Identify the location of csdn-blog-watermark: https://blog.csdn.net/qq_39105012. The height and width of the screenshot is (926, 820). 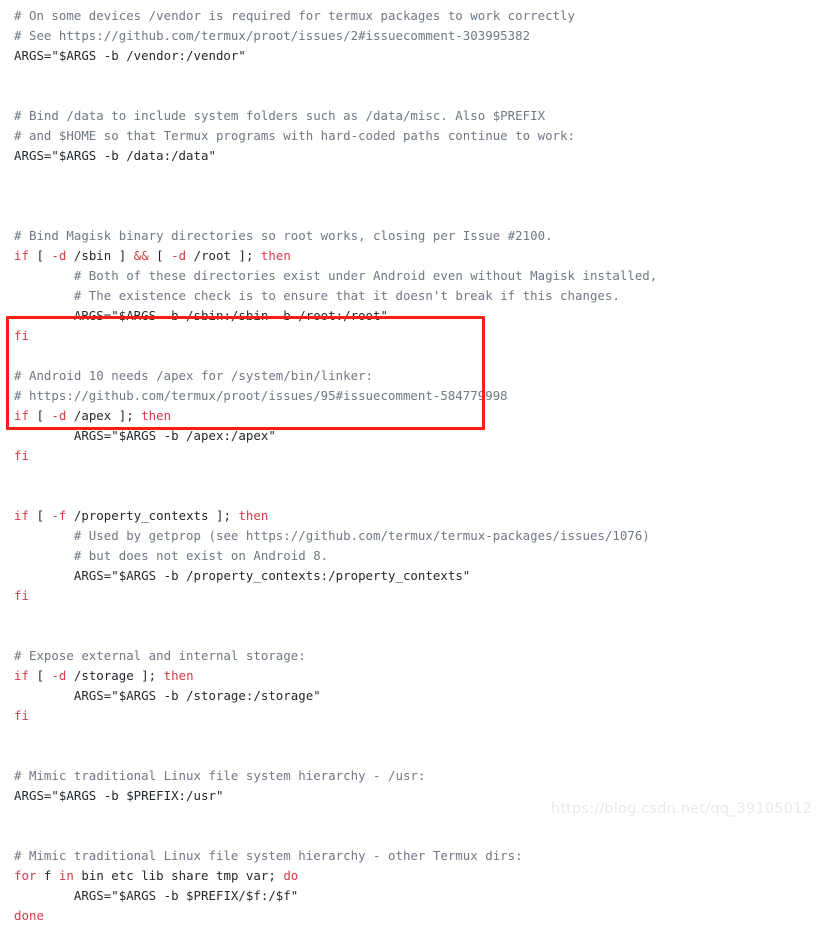
(681, 809).